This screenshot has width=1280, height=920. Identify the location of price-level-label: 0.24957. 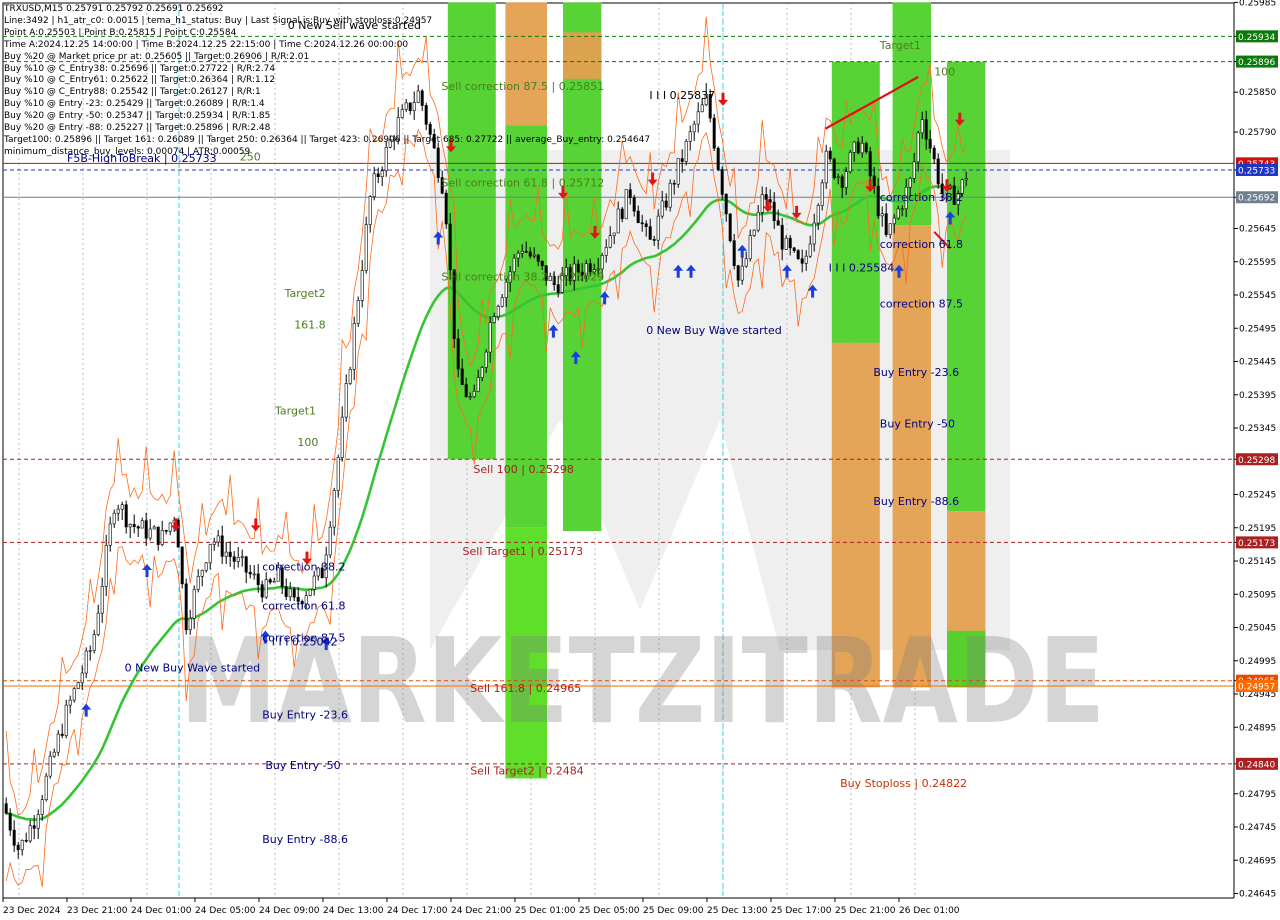
(1256, 688).